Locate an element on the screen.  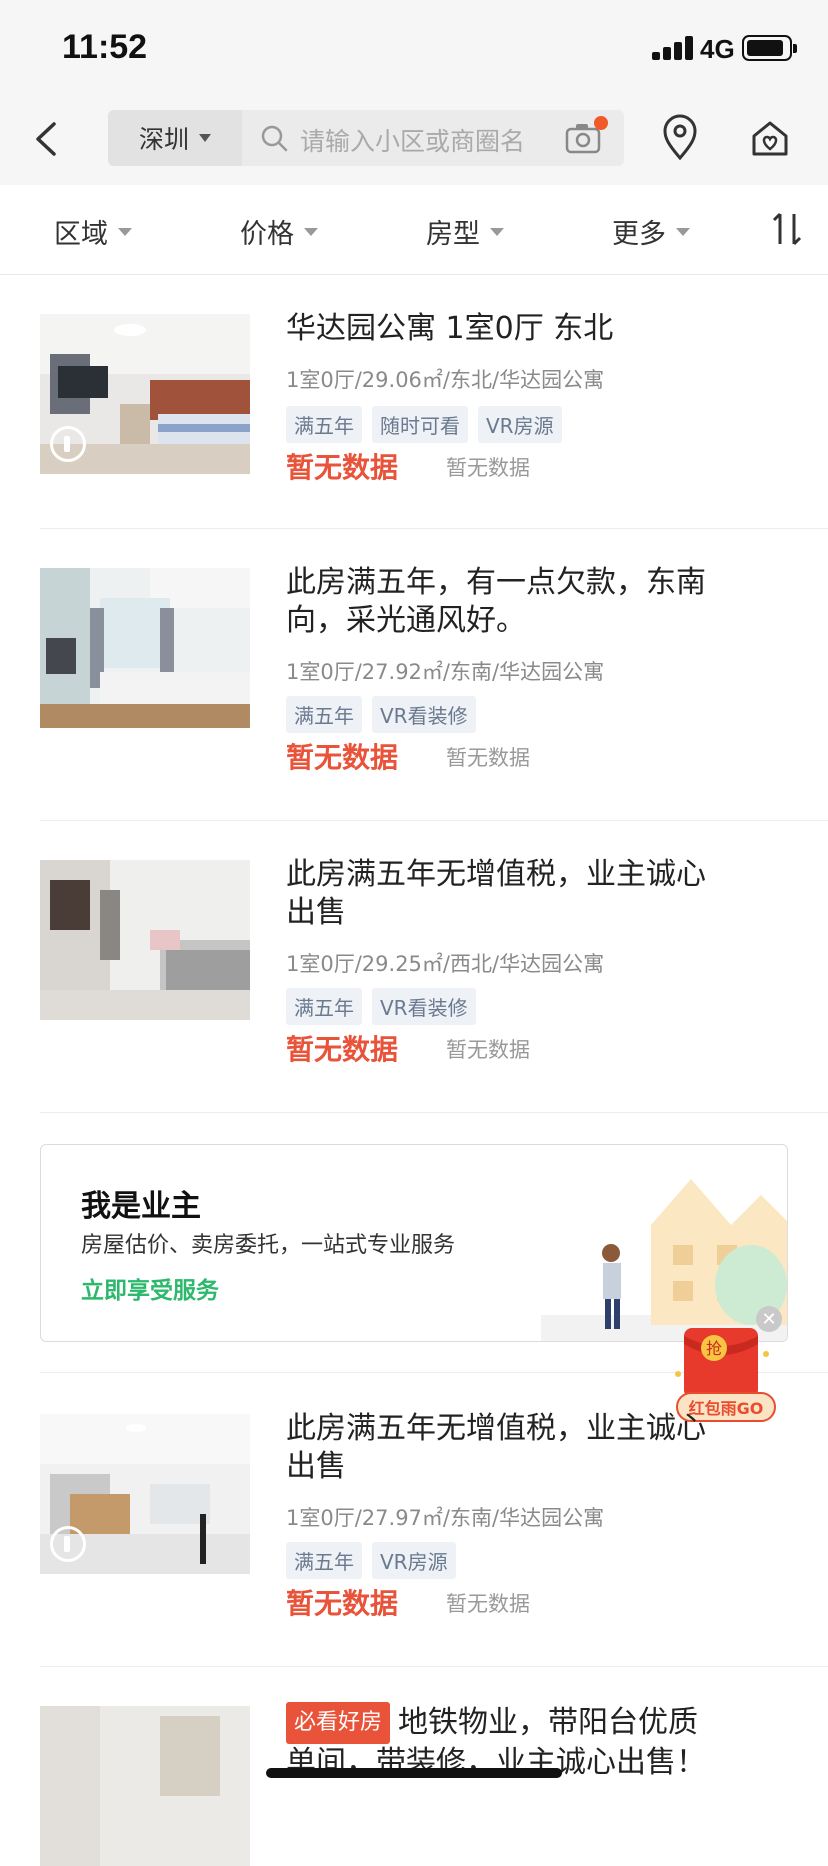
filter-price: 价格 is located at coordinates (279, 231).